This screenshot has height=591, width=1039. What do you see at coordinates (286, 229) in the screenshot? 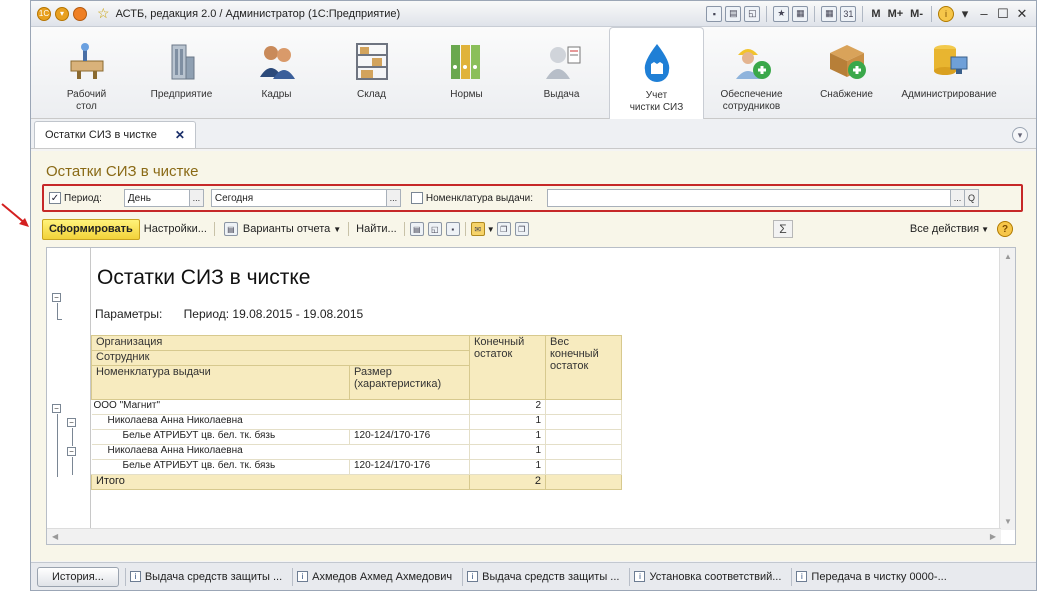
I see `report-variants-label: Варианты отчета` at bounding box center [286, 229].